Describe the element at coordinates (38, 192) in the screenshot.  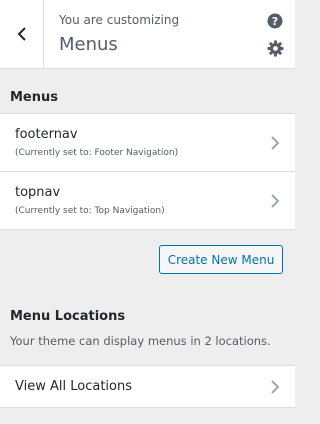
I see `menu-item-name: topnav` at that location.